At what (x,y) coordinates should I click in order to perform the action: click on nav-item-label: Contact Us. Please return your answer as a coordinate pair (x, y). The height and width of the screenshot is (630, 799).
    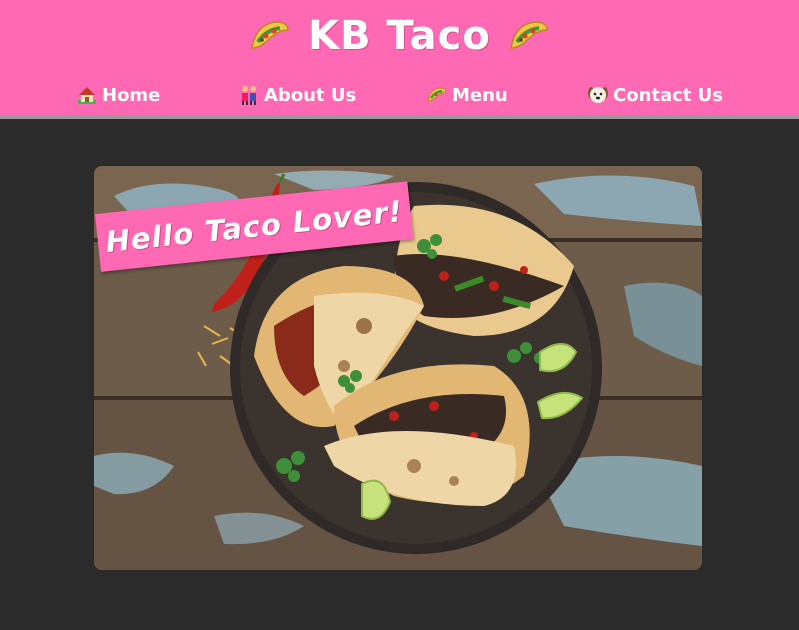
    Looking at the image, I should click on (668, 95).